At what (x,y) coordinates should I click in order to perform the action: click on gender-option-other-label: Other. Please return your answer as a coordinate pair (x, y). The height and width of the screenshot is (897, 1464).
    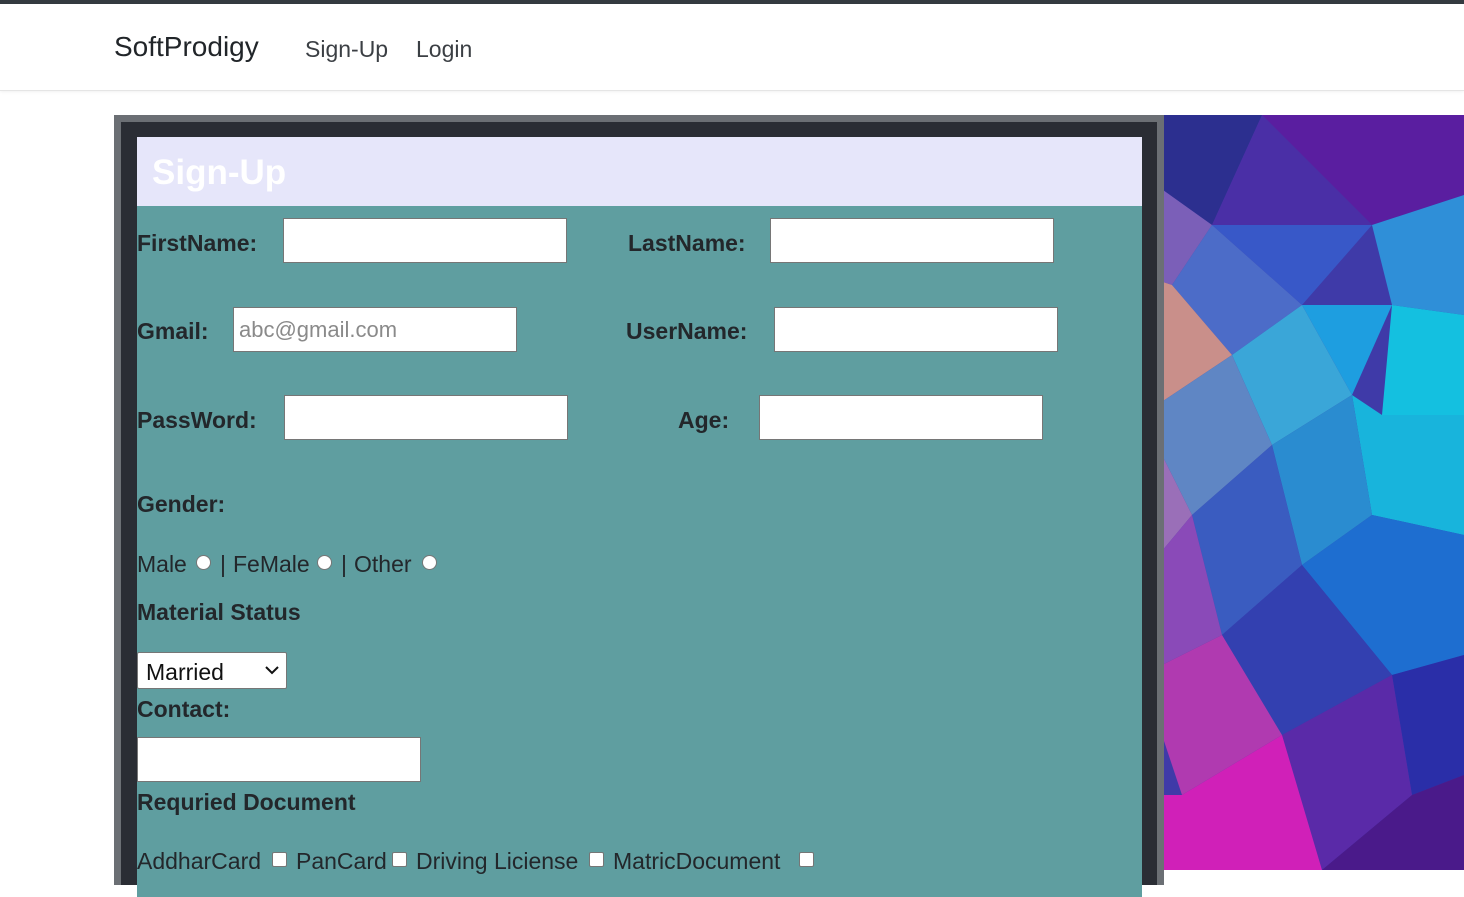
    Looking at the image, I should click on (383, 564).